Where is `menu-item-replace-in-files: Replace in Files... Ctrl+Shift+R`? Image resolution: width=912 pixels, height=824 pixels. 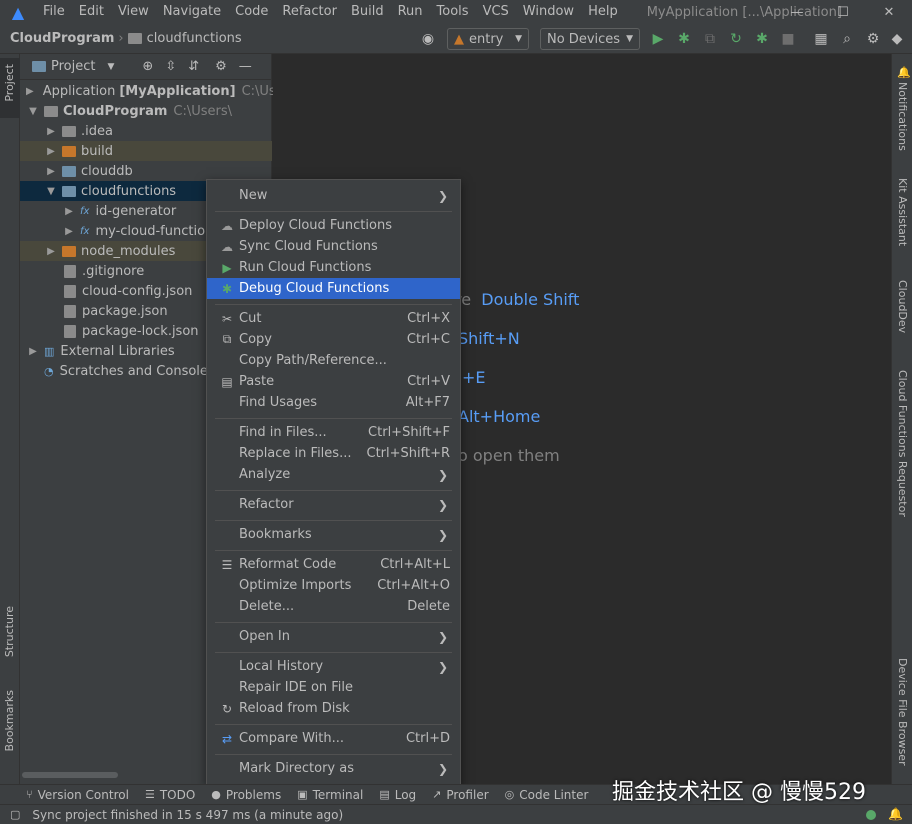 menu-item-replace-in-files: Replace in Files... Ctrl+Shift+R is located at coordinates (333, 453).